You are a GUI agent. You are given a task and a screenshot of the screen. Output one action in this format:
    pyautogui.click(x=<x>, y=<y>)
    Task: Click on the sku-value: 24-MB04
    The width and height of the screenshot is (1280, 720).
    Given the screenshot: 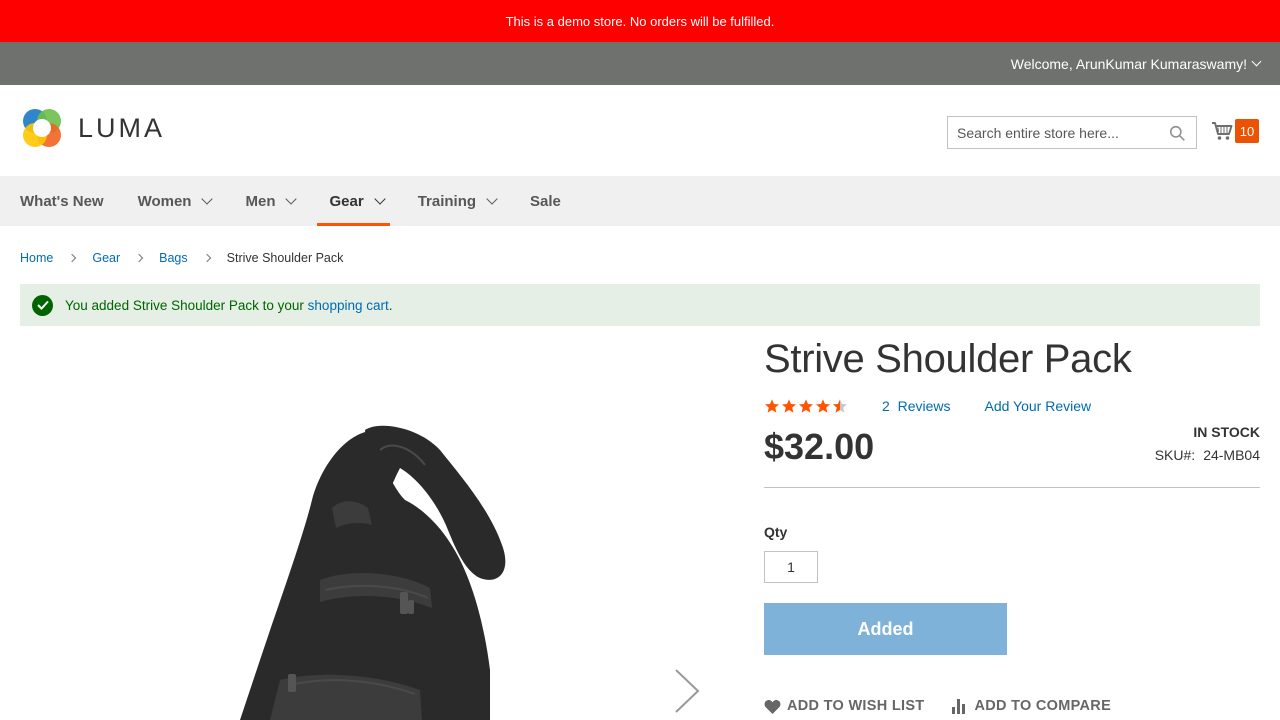 What is the action you would take?
    pyautogui.click(x=1231, y=455)
    